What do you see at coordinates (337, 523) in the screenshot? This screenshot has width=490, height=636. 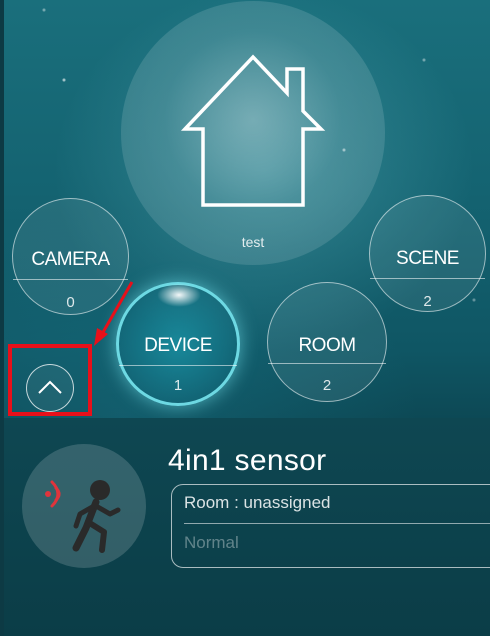 I see `sensor-info-divider` at bounding box center [337, 523].